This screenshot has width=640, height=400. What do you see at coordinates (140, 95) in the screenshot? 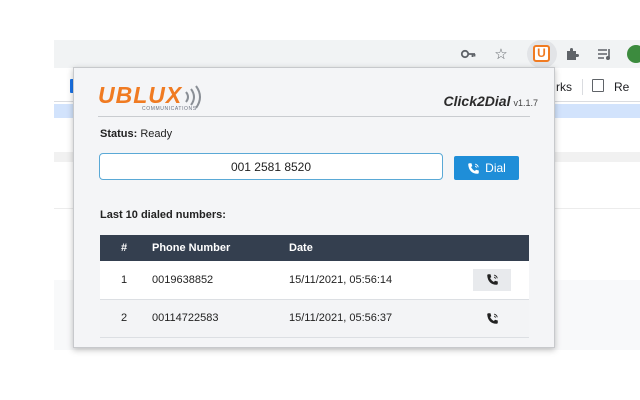
I see `logo-text: UBLUX` at bounding box center [140, 95].